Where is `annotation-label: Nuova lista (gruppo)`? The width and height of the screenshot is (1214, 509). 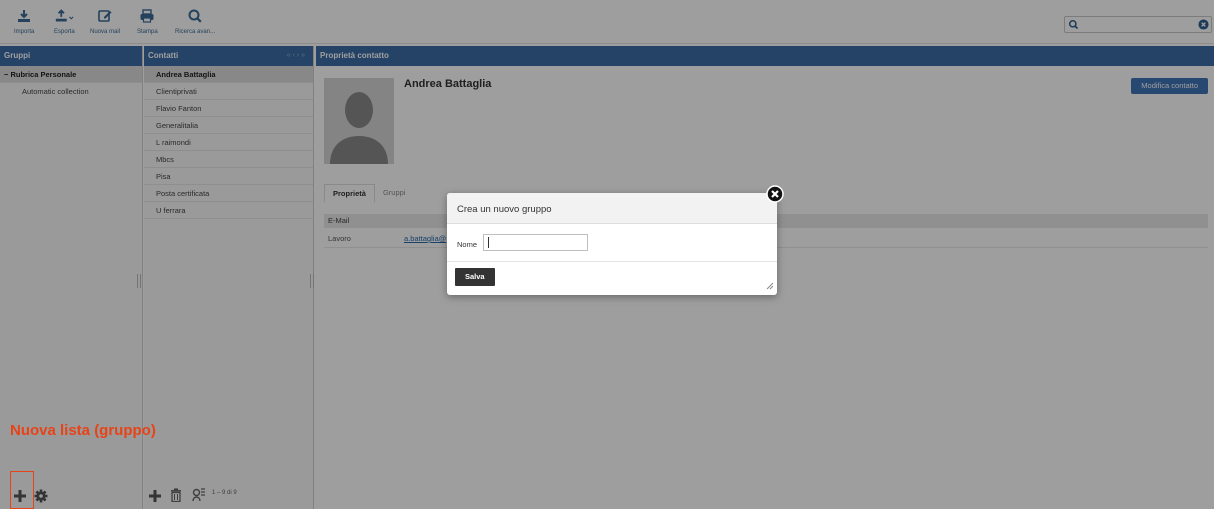
annotation-label: Nuova lista (gruppo) is located at coordinates (83, 430).